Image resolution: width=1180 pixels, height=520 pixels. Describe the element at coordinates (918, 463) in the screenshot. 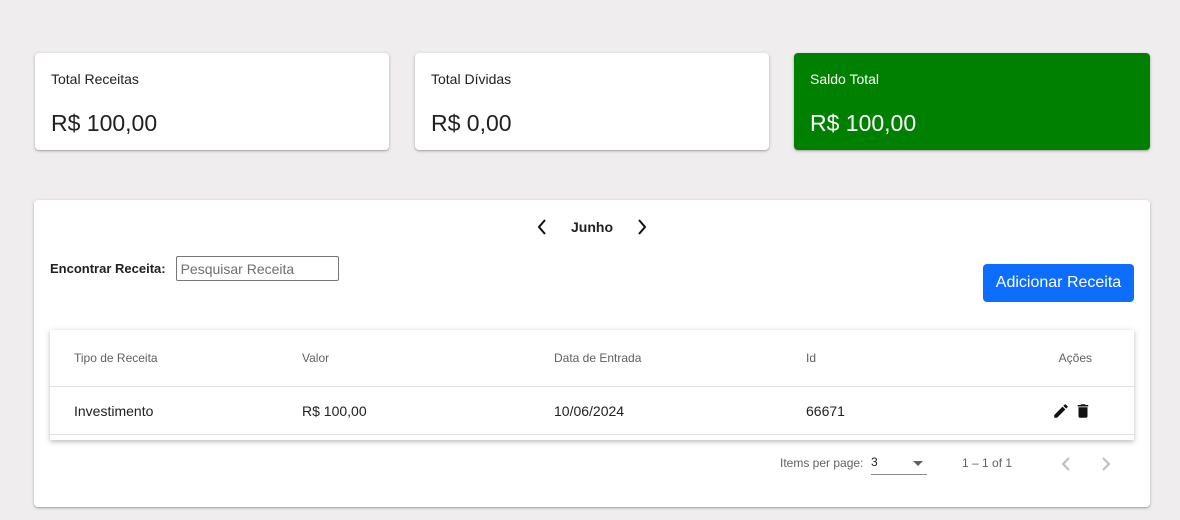

I see `caret-down-icon` at that location.